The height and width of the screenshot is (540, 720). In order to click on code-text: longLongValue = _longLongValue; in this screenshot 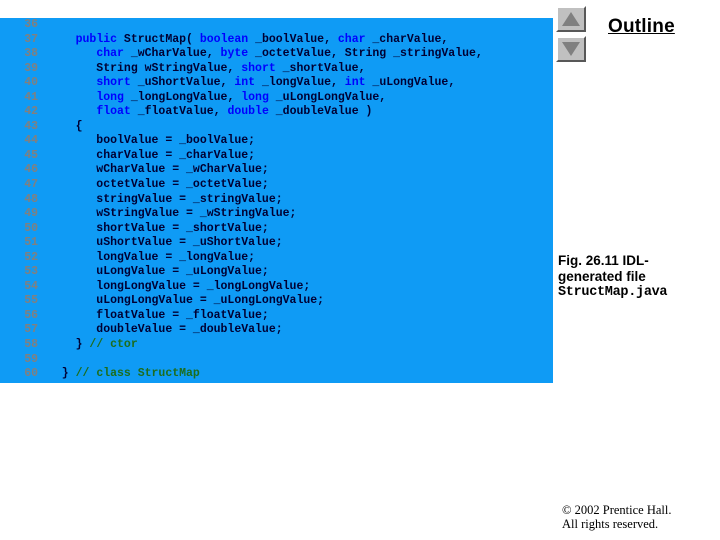, I will do `click(179, 287)`.